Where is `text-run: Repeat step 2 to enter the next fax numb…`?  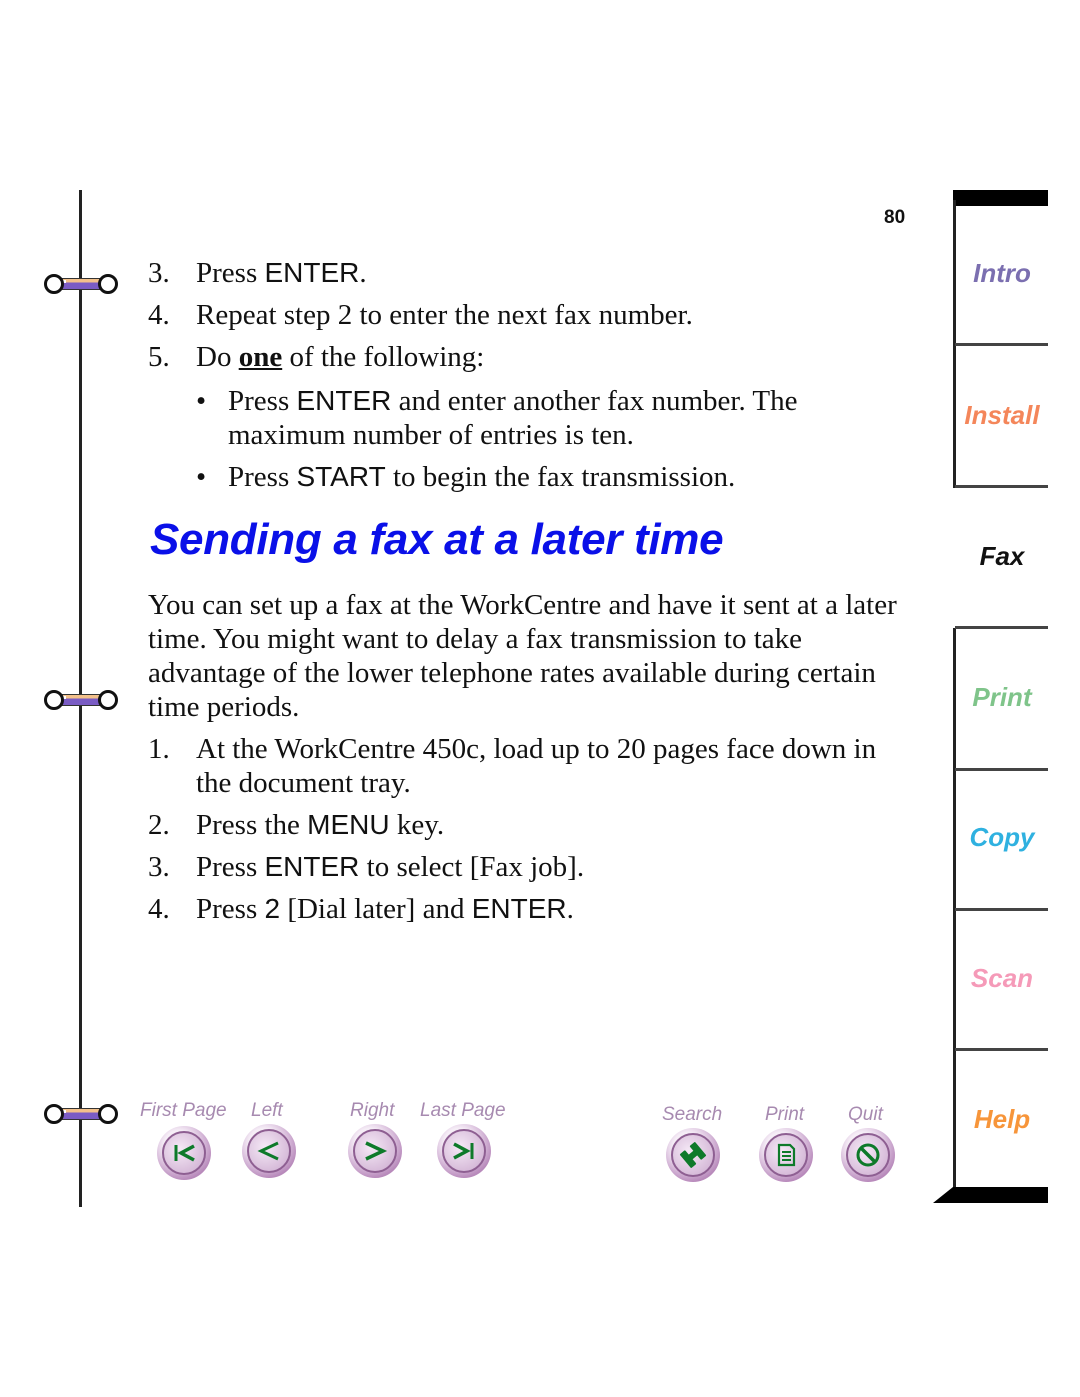
text-run: Repeat step 2 to enter the next fax numb… is located at coordinates (444, 315).